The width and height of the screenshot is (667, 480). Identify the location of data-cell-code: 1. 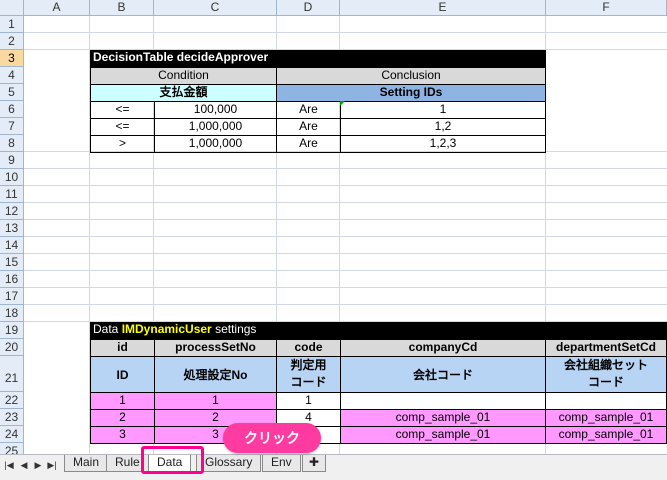
(308, 401).